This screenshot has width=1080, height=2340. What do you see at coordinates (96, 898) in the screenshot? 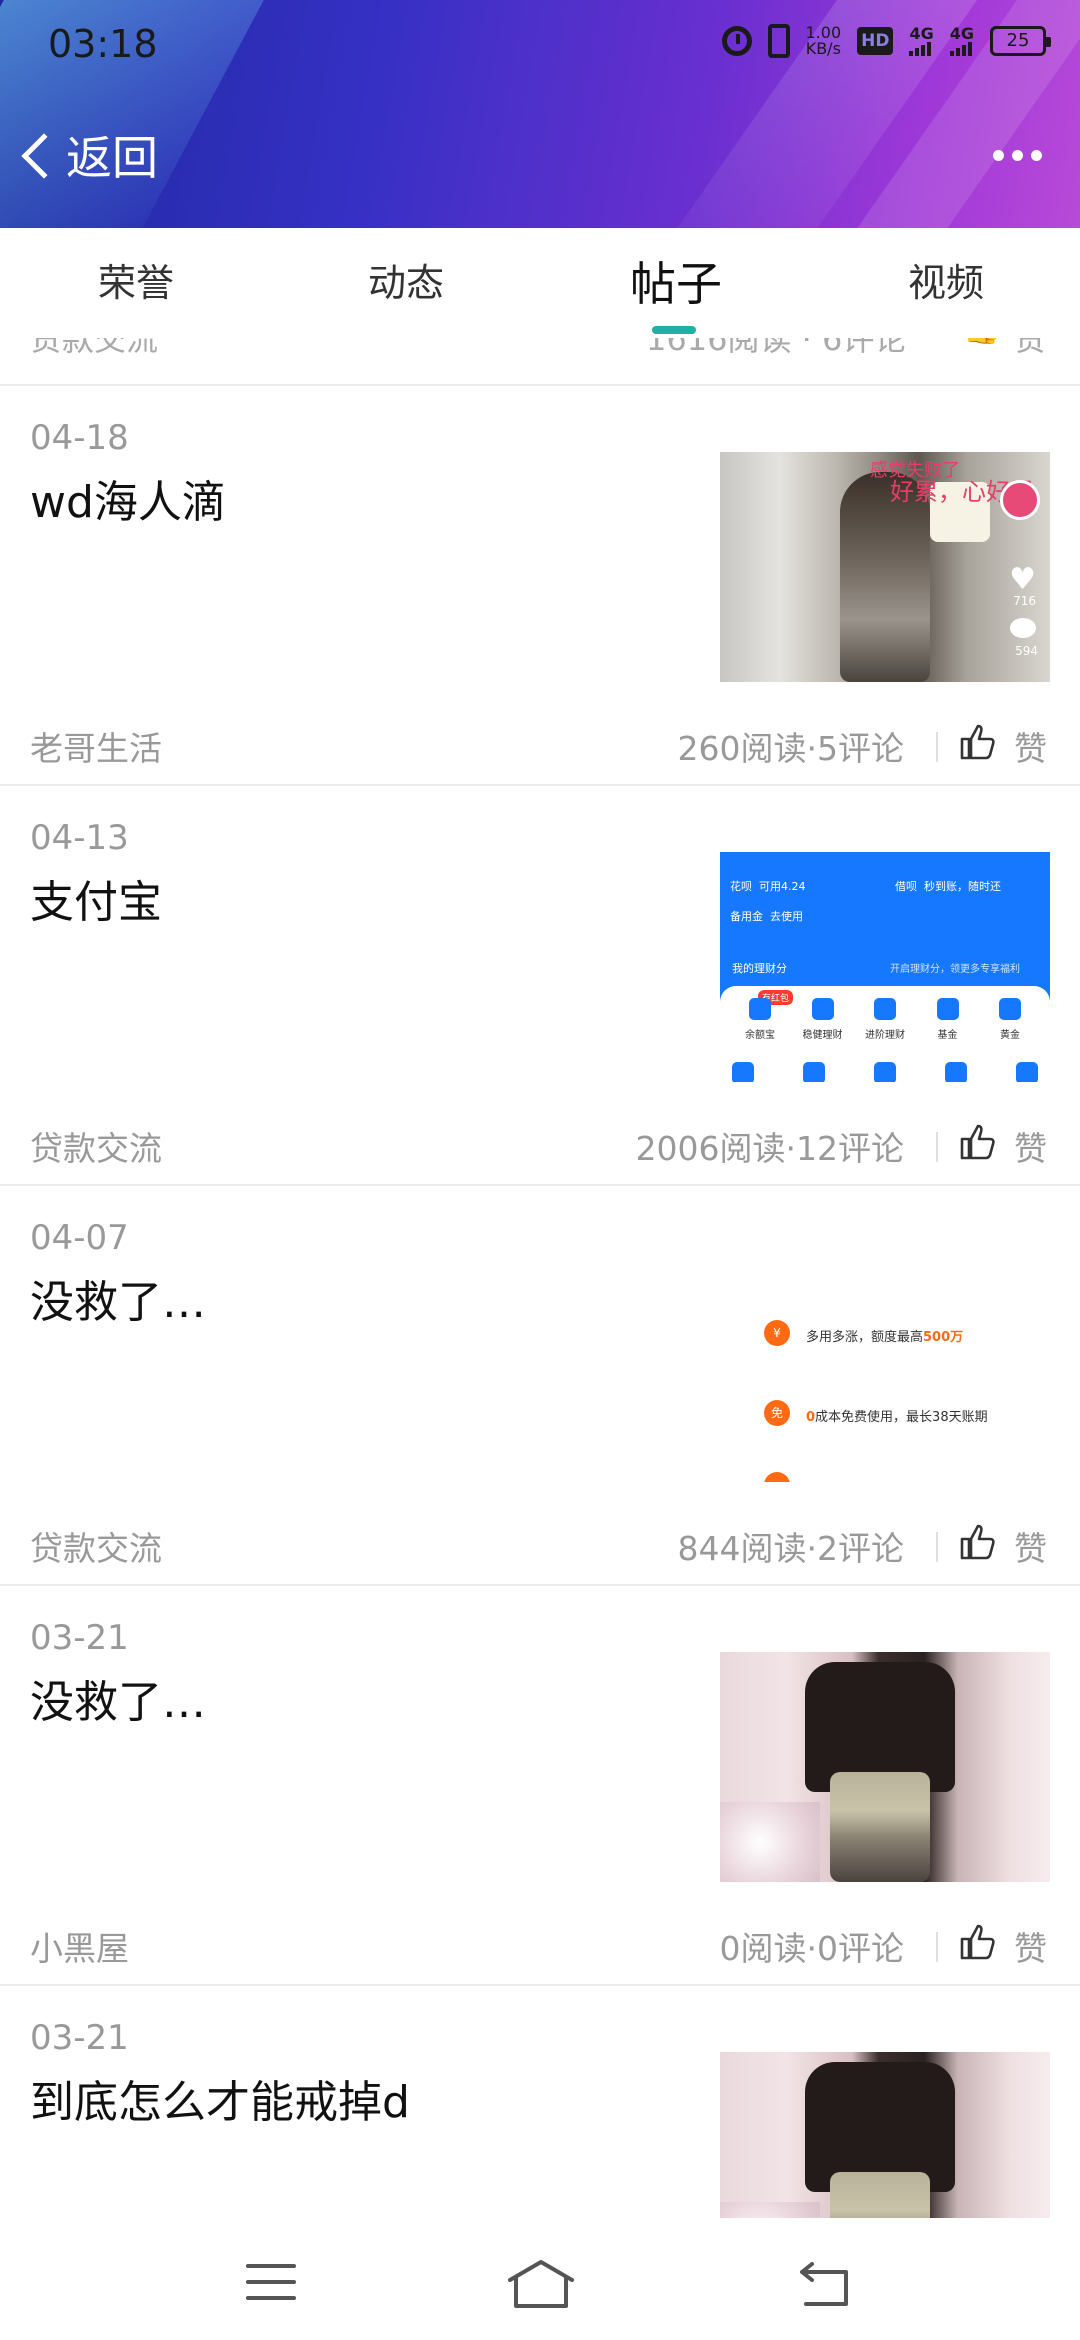
I see `post-title: 支付宝` at bounding box center [96, 898].